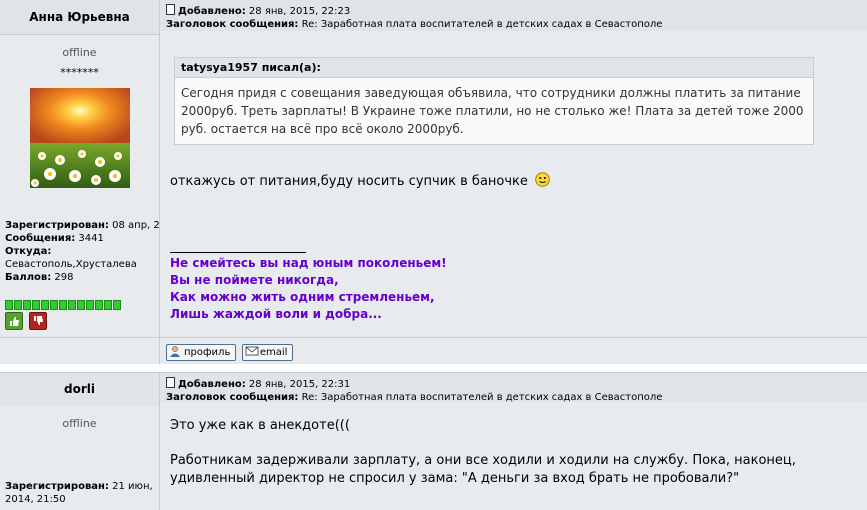  I want to click on email-button: email, so click(267, 352).